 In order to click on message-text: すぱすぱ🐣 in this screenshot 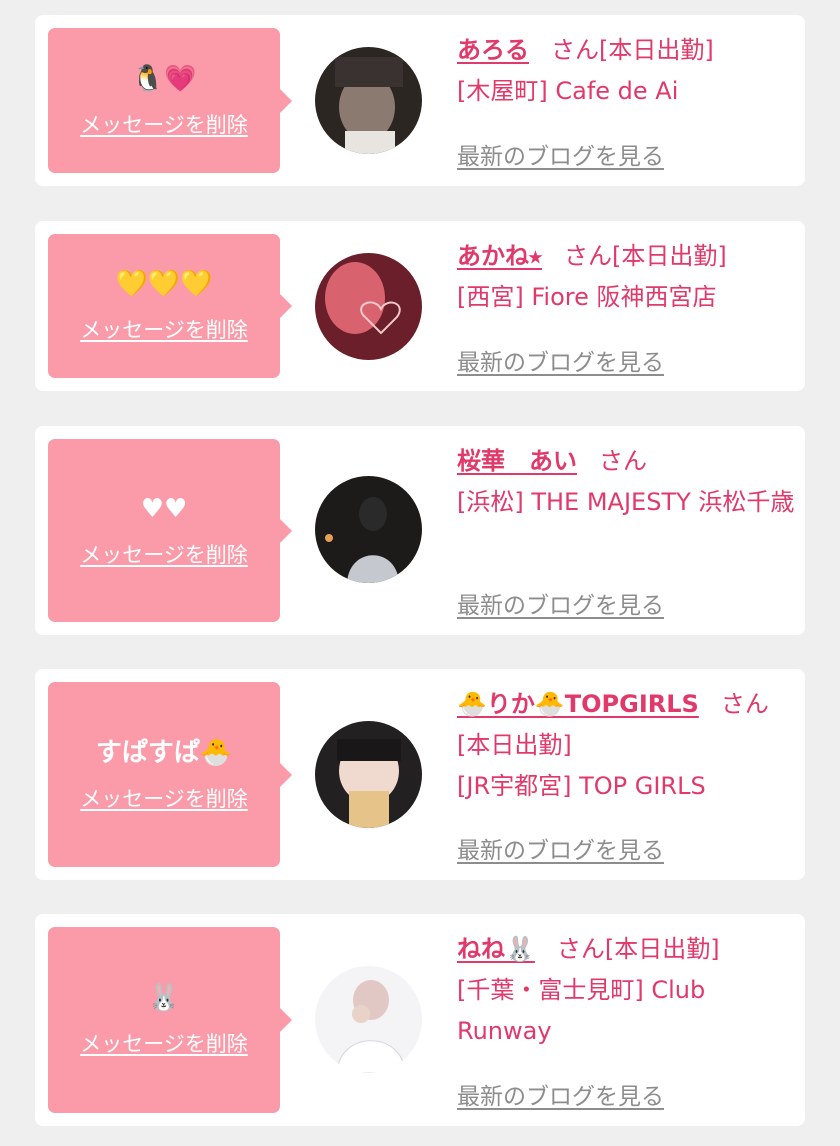, I will do `click(164, 752)`.